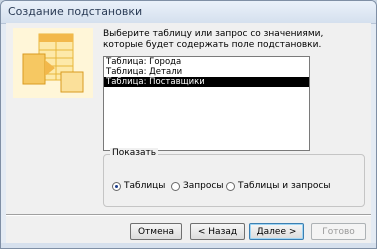 The width and height of the screenshot is (377, 249). I want to click on radio-both-label: Таблицы и запросы, so click(284, 186).